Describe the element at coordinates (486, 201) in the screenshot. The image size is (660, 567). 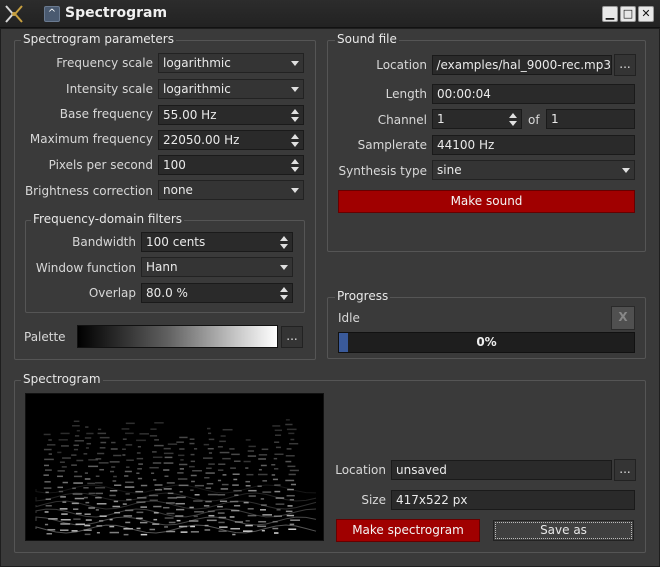
I see `make-sound-button: Make sound` at that location.